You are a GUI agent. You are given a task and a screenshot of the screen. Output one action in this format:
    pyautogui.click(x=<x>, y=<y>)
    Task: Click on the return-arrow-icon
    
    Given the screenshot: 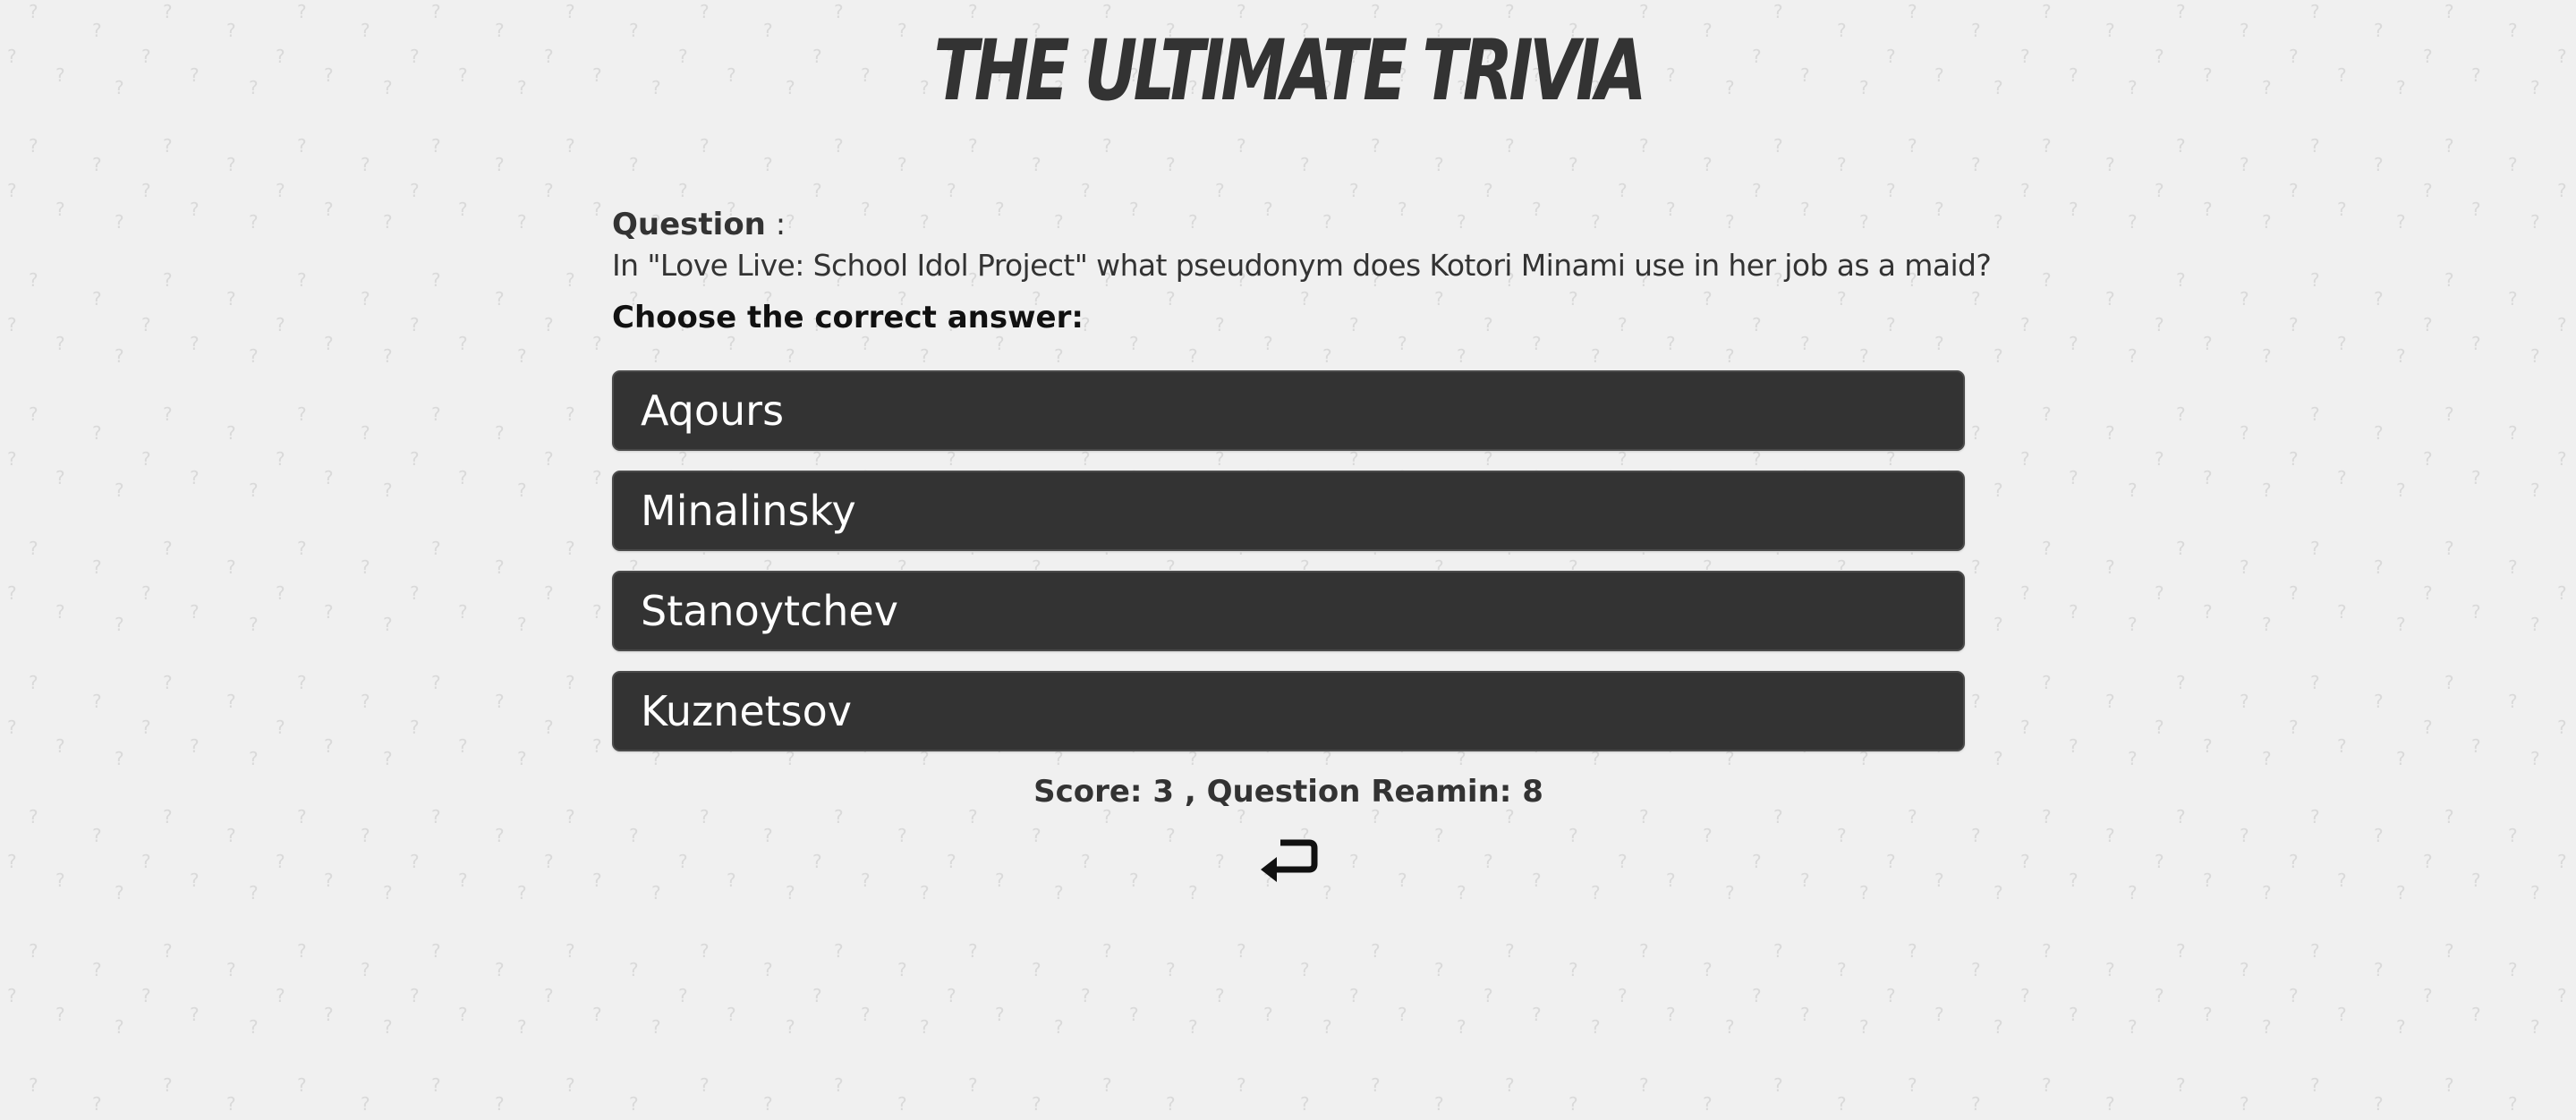 What is the action you would take?
    pyautogui.click(x=1289, y=860)
    